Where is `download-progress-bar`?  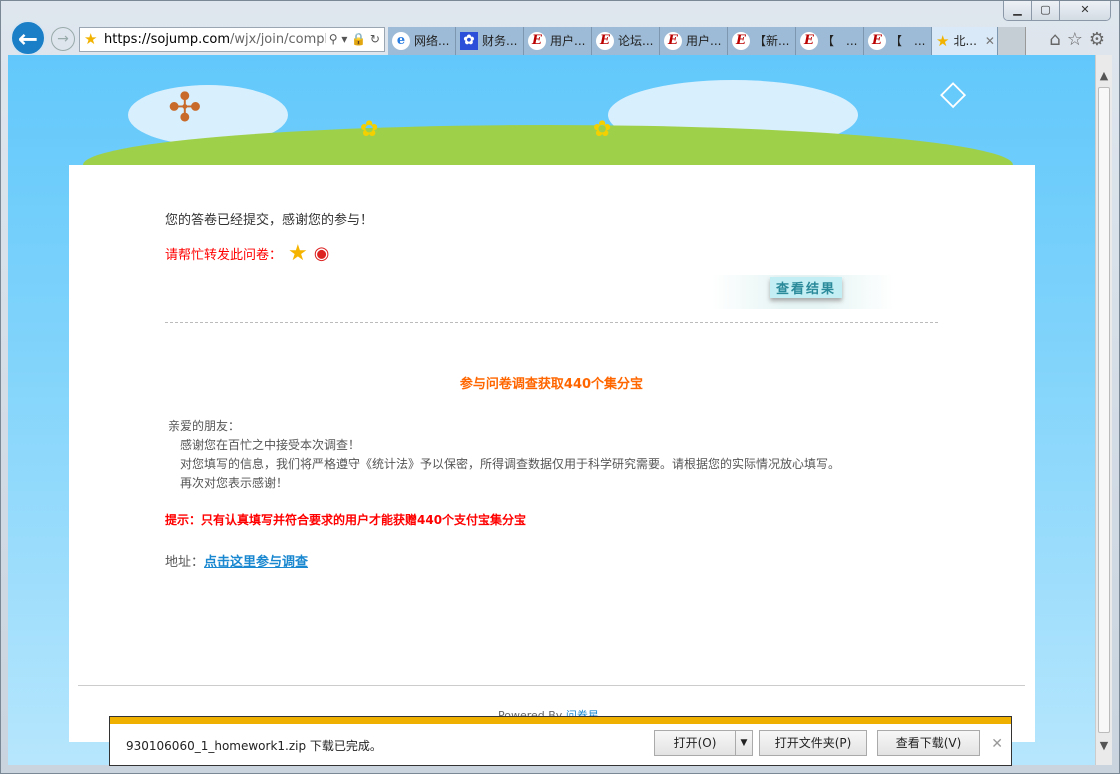
download-progress-bar is located at coordinates (560, 720).